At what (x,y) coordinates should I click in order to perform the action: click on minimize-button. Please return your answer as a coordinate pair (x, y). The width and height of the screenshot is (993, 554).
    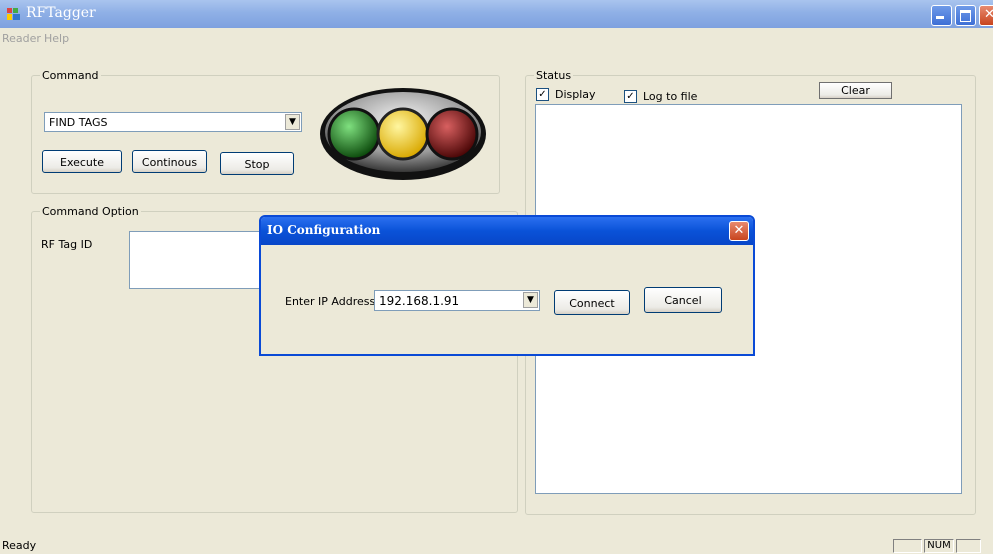
    Looking at the image, I should click on (941, 15).